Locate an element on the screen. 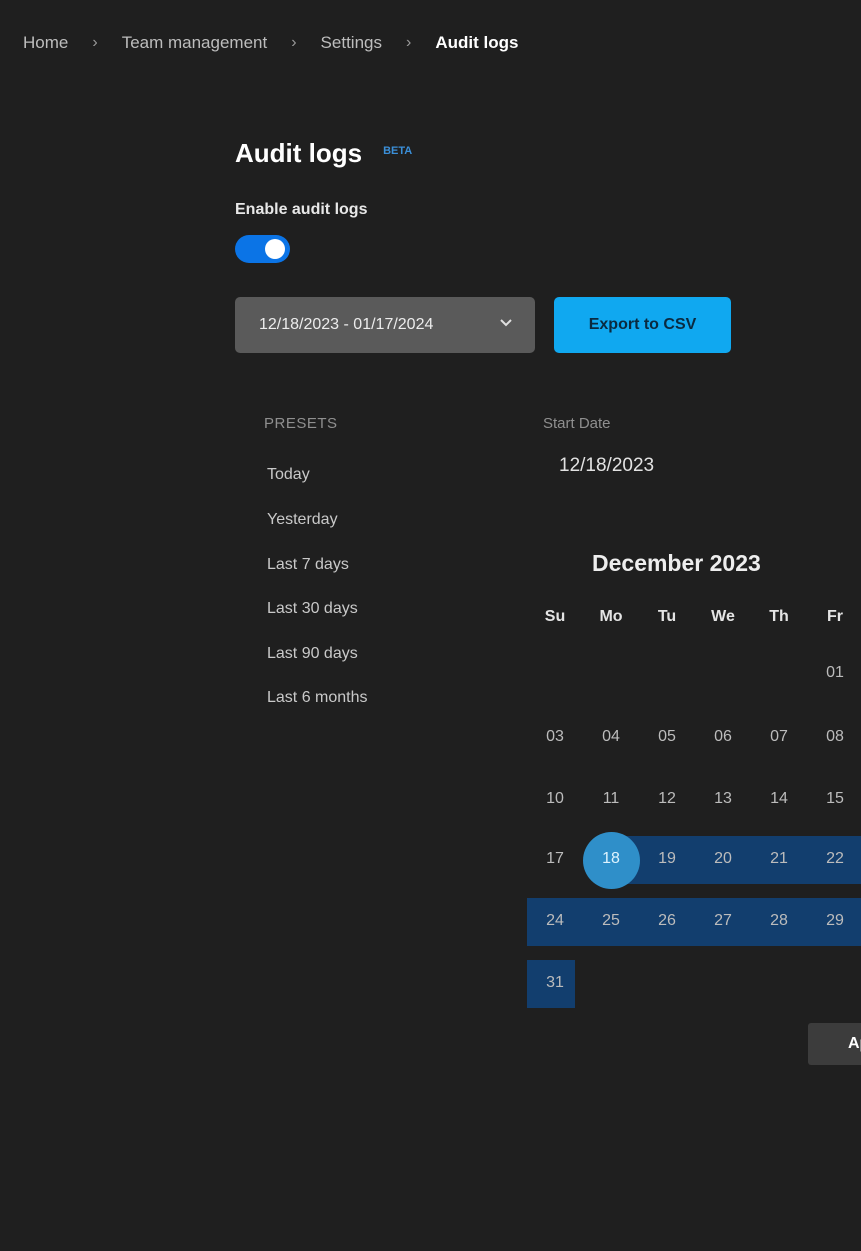 The image size is (861, 1251). breadcrumb-team-management: Team management is located at coordinates (195, 43).